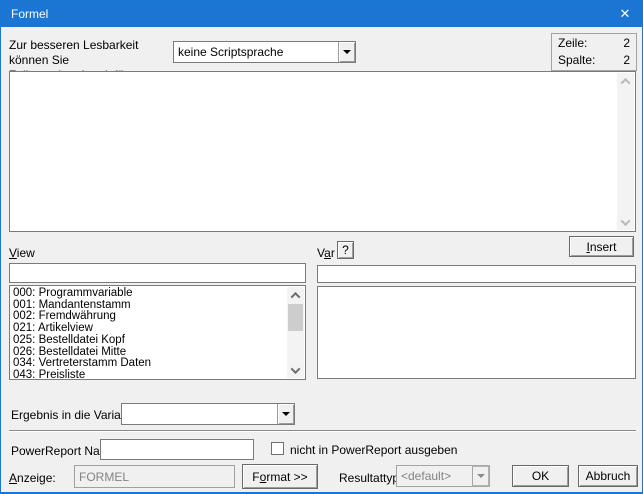 The image size is (643, 494). What do you see at coordinates (159, 293) in the screenshot?
I see `view-list-item: 000: Programmvariable` at bounding box center [159, 293].